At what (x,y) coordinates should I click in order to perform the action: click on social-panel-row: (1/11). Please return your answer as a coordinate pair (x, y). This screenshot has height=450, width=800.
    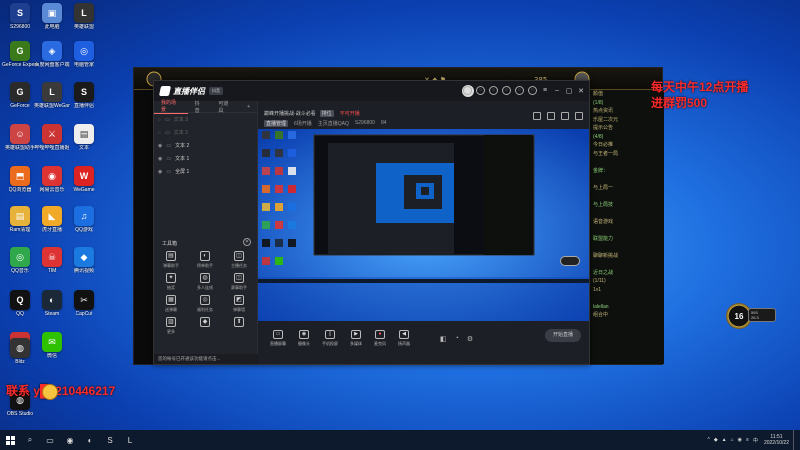
    Looking at the image, I should click on (627, 281).